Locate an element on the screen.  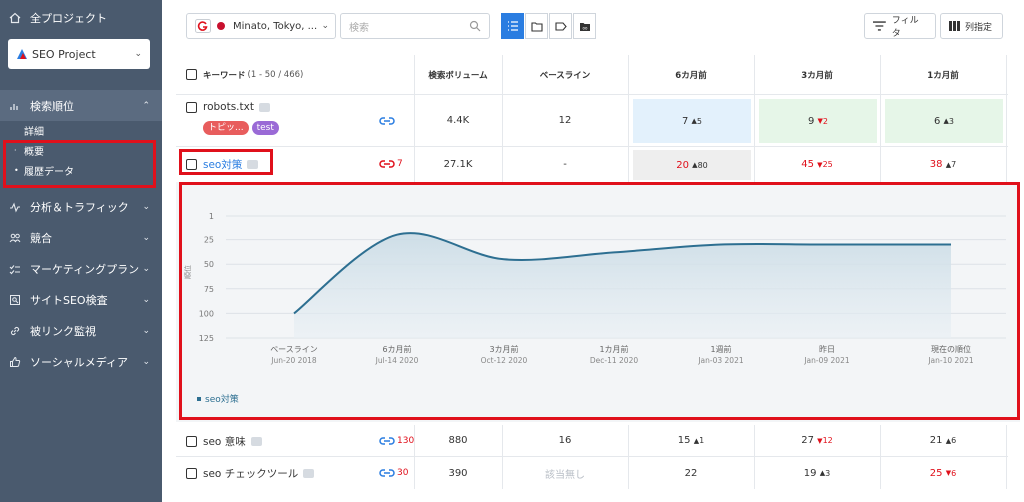
sidebar-item-site-audit: サイトSEO検査 ⌄ is located at coordinates (81, 299).